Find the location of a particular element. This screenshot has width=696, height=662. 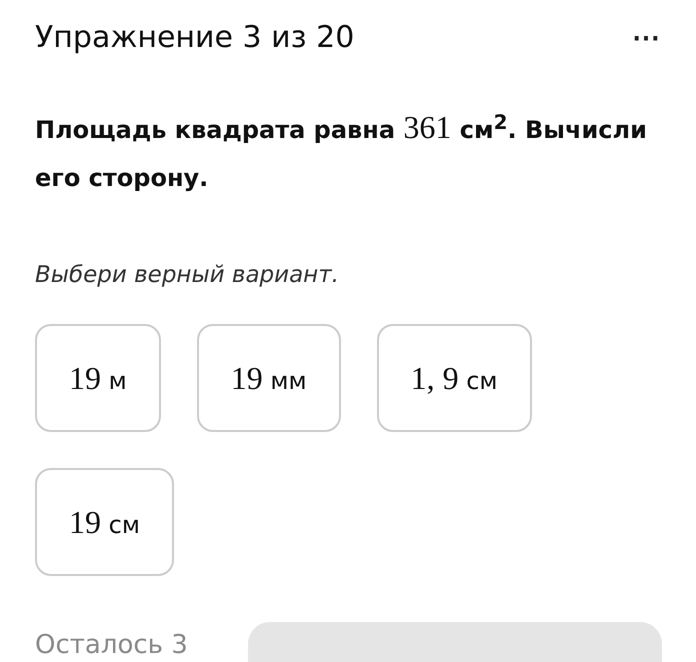

instruction-text: Выбери верный вариант. is located at coordinates (187, 275).